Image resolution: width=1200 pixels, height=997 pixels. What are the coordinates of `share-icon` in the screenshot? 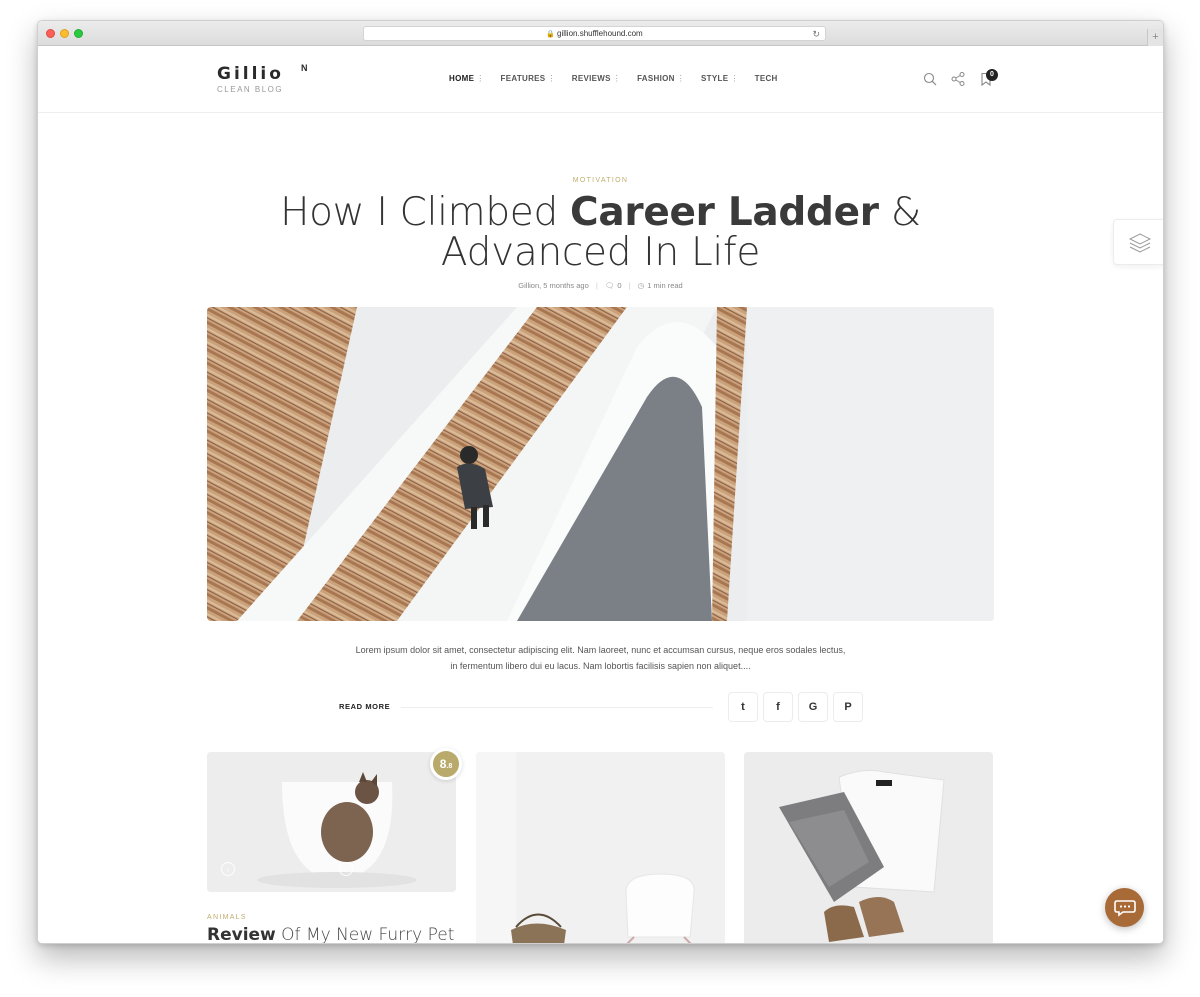 It's located at (958, 79).